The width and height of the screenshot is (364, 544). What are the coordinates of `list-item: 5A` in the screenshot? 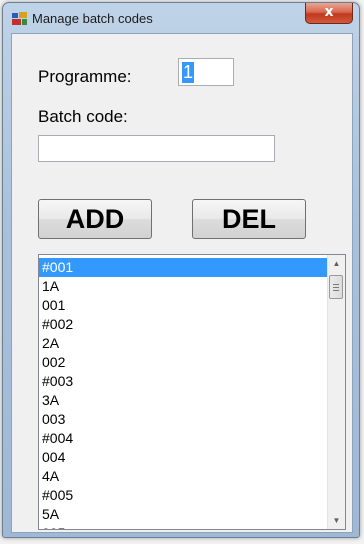 It's located at (183, 514).